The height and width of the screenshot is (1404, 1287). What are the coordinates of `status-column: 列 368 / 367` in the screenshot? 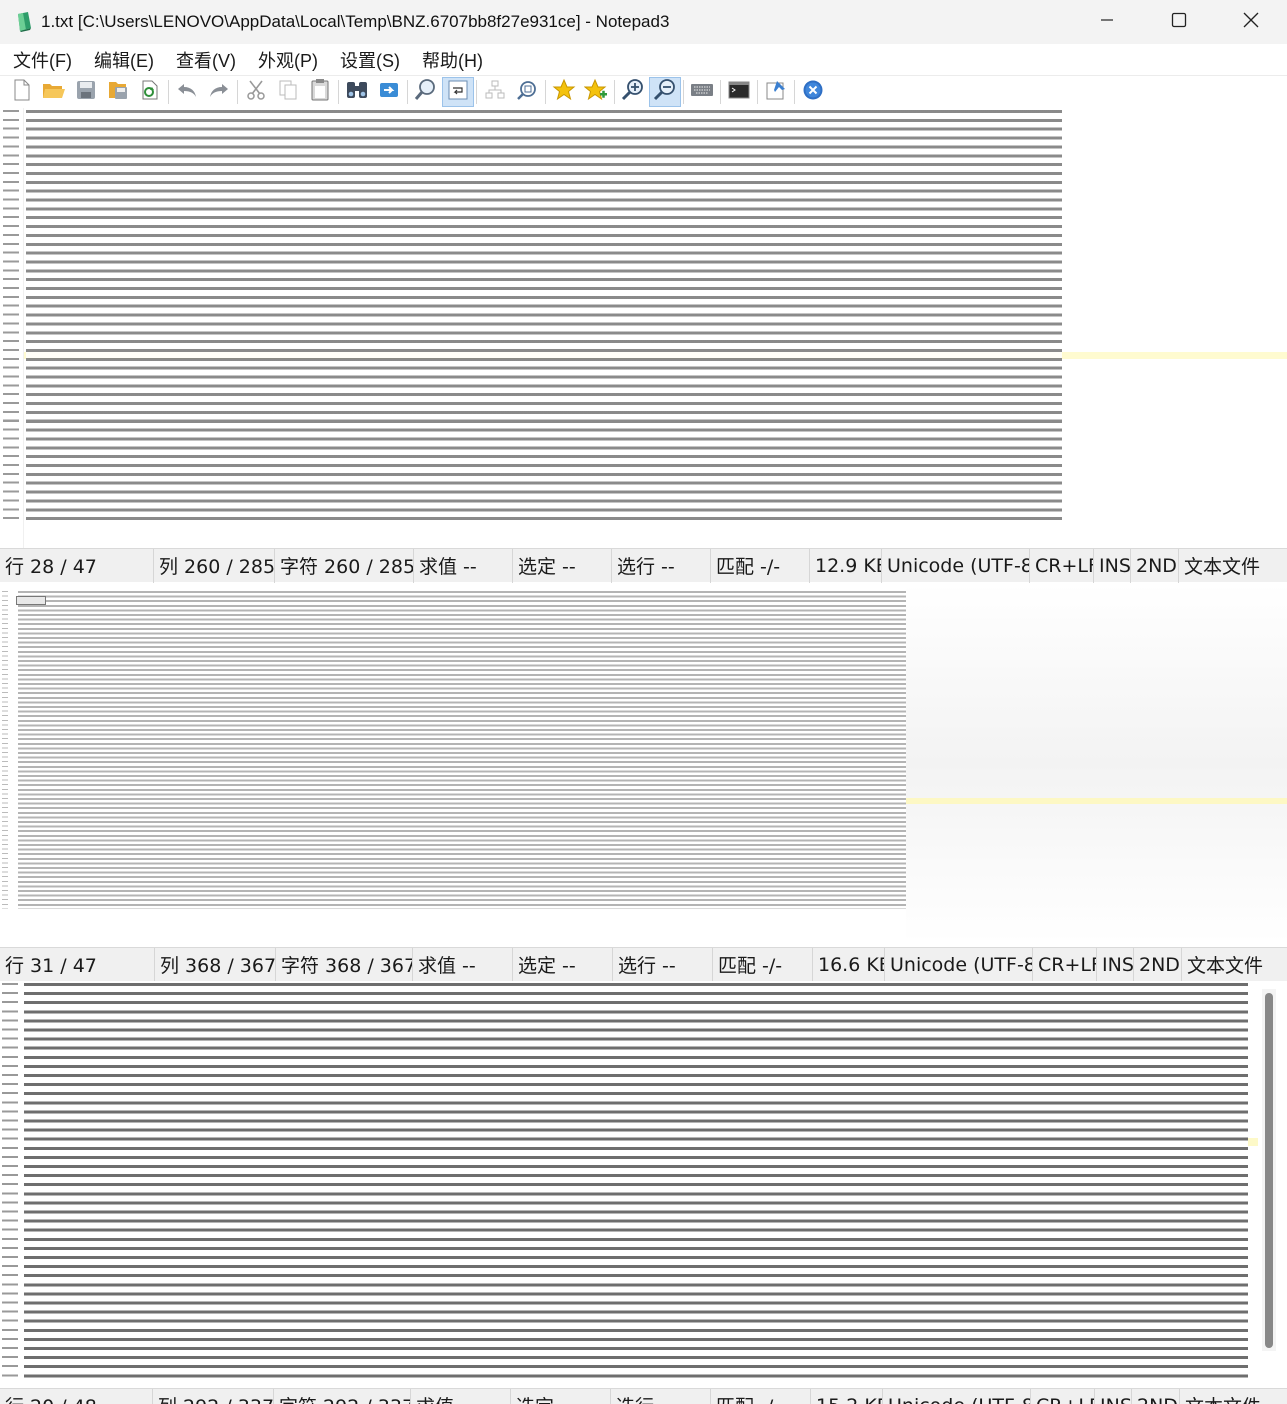 It's located at (215, 965).